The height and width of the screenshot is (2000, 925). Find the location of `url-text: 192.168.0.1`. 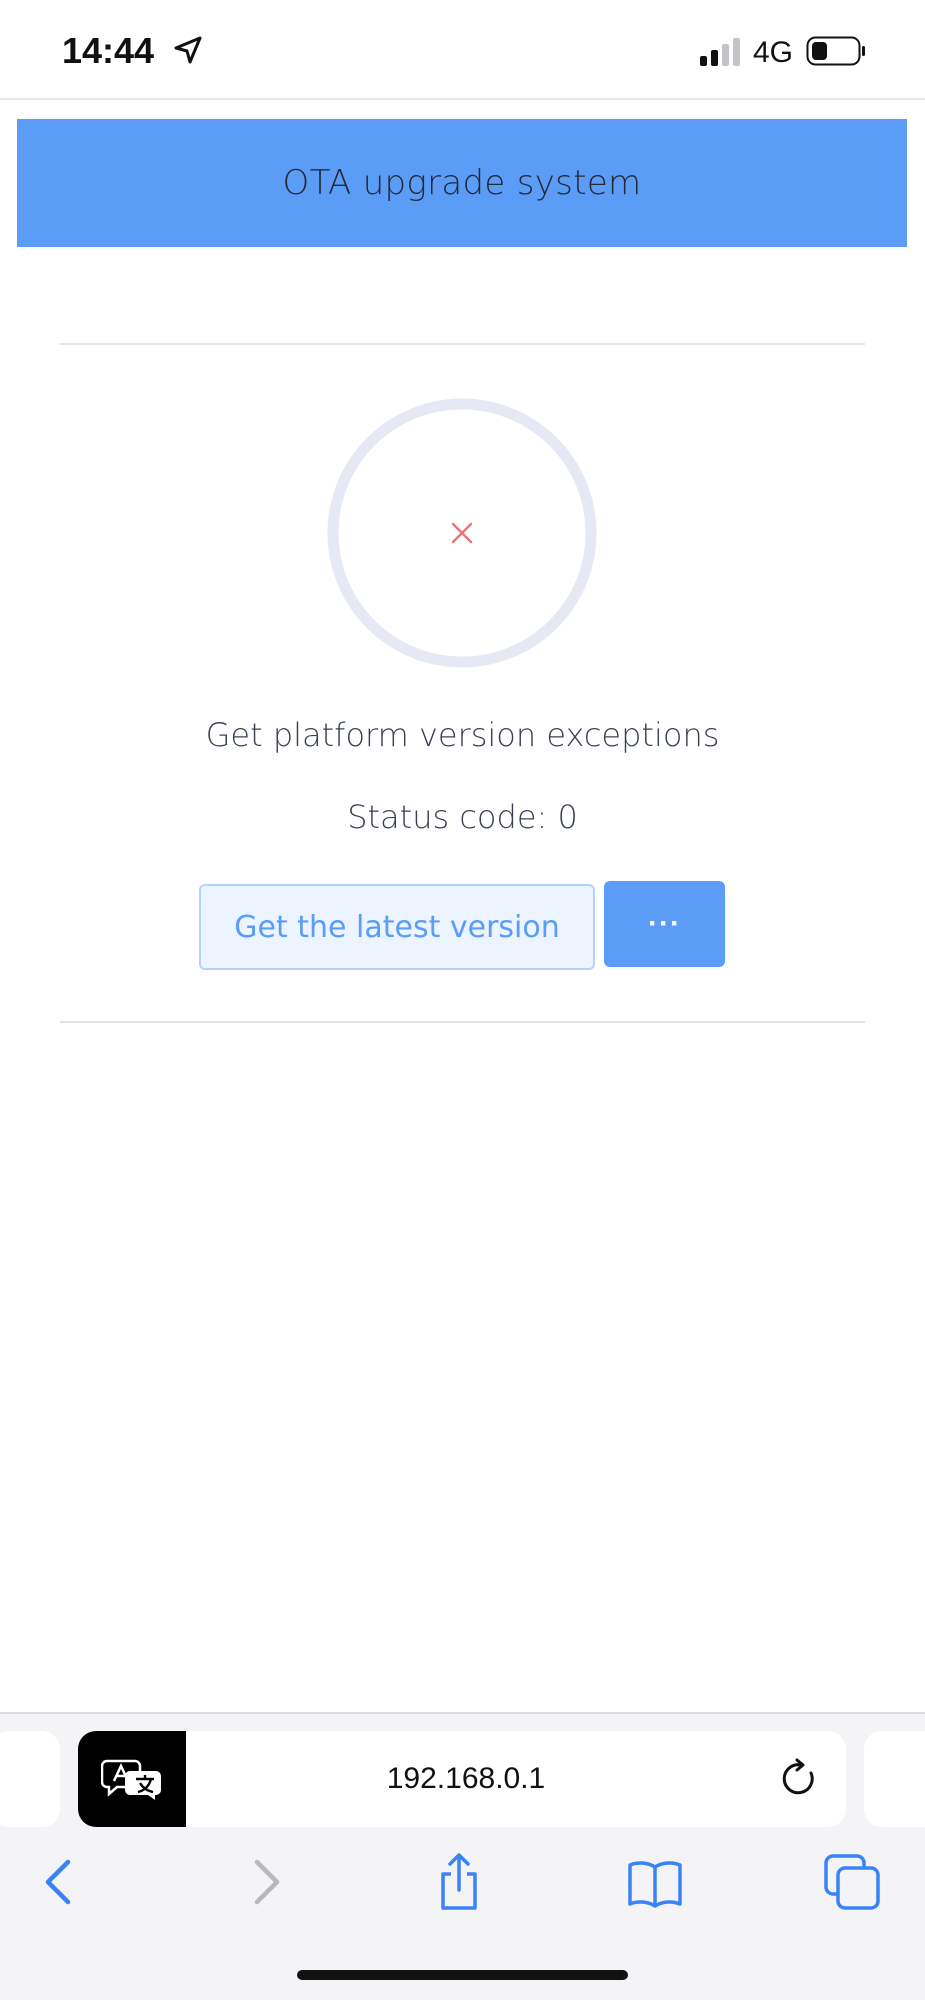

url-text: 192.168.0.1 is located at coordinates (466, 1779).